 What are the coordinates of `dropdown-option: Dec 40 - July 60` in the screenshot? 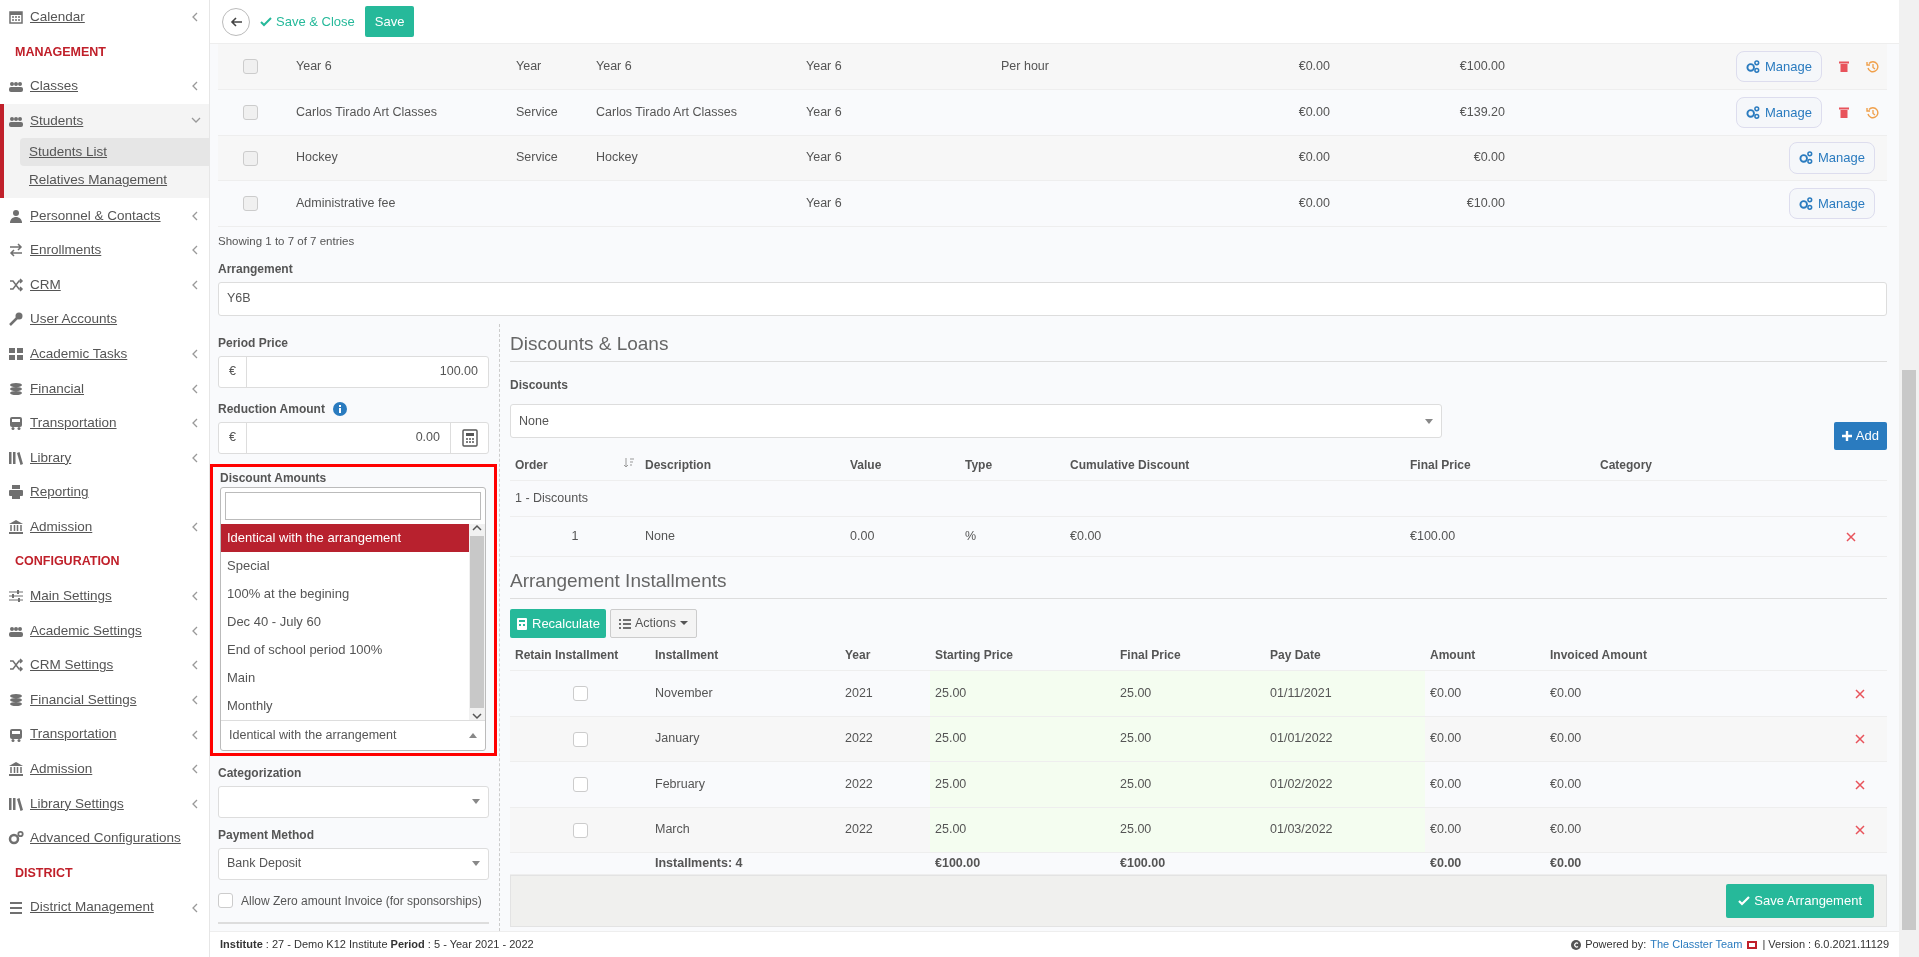 It's located at (345, 621).